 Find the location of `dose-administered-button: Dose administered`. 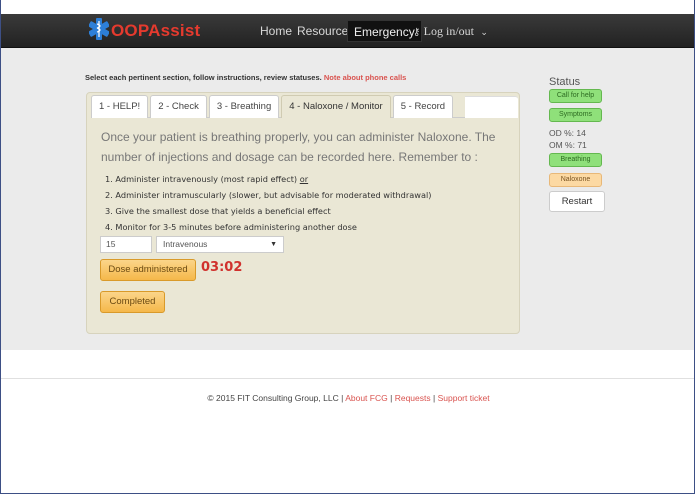

dose-administered-button: Dose administered is located at coordinates (148, 270).